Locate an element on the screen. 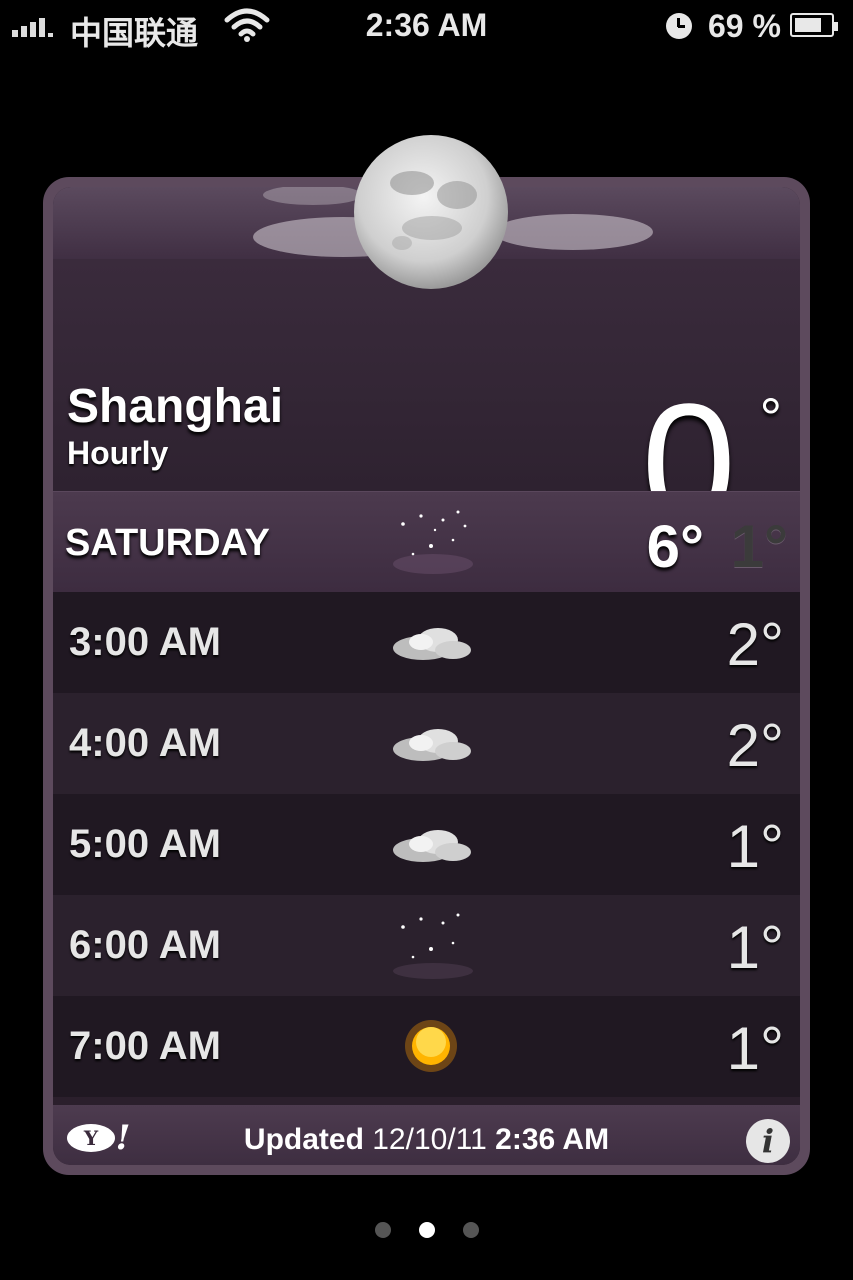 The width and height of the screenshot is (853, 1280). updated-time: 2:36 AM is located at coordinates (552, 1139).